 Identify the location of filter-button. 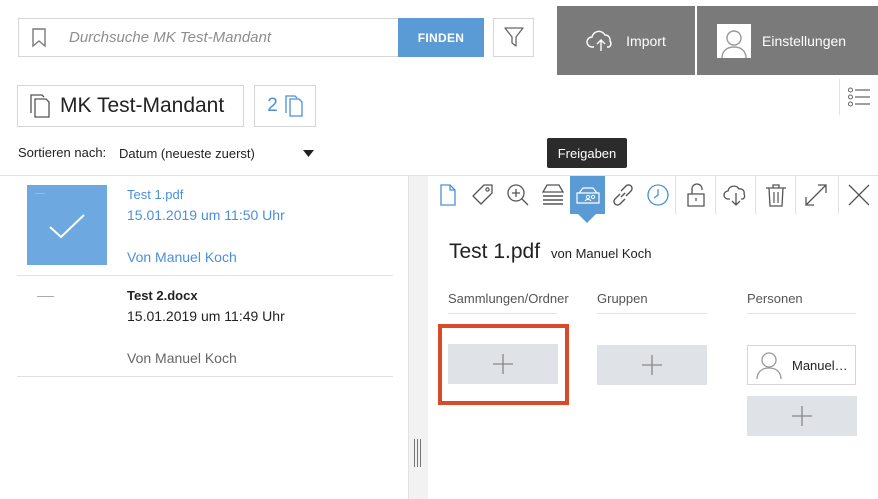
(513, 37).